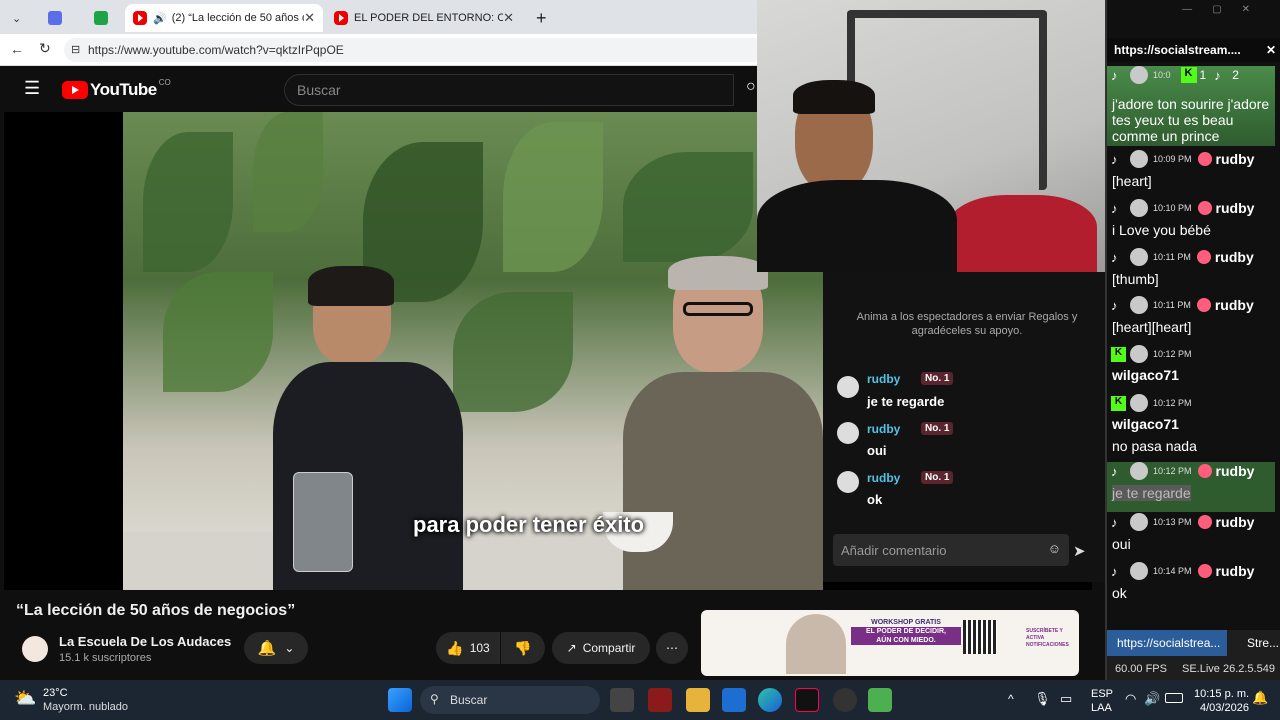 The height and width of the screenshot is (720, 1280). What do you see at coordinates (1130, 699) in the screenshot?
I see `wifi-icon: ◠` at bounding box center [1130, 699].